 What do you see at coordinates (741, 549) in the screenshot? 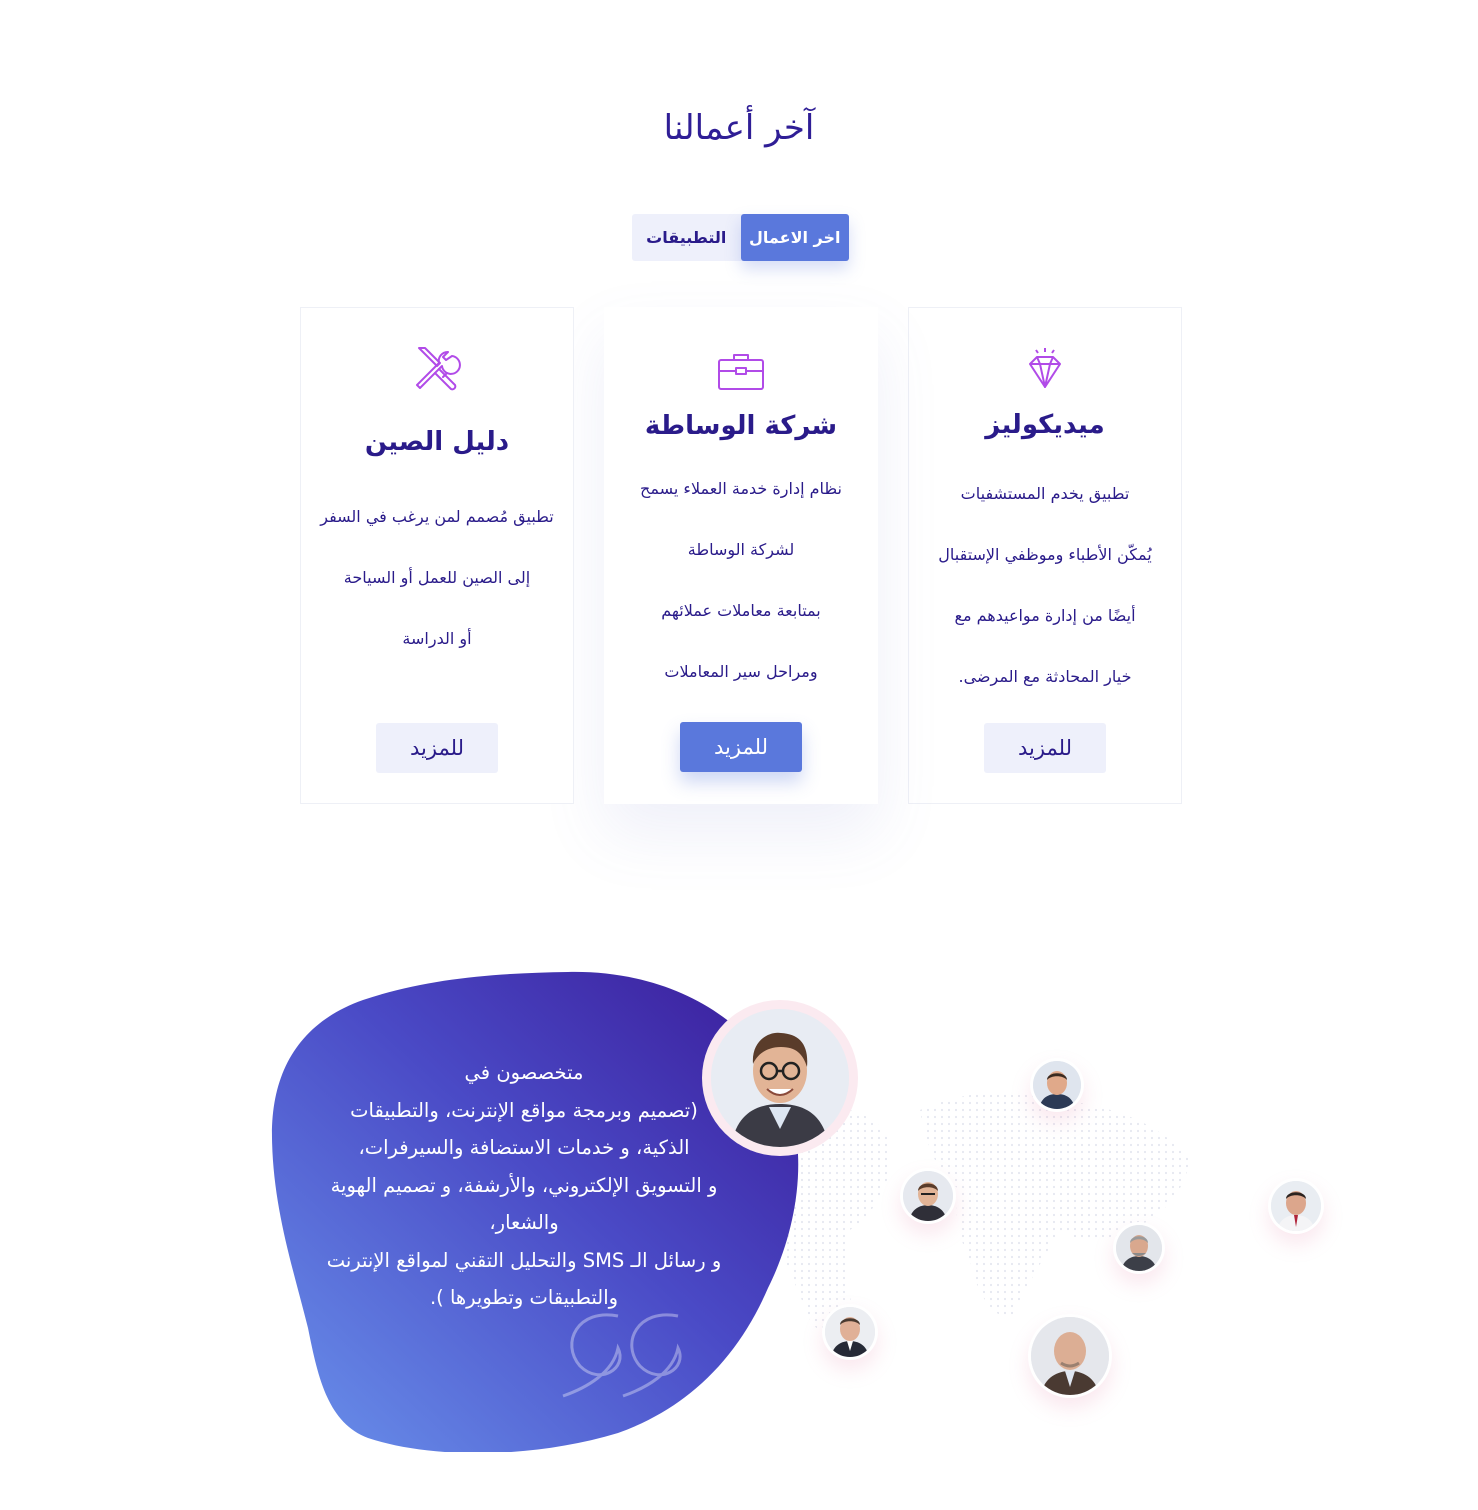
I see `card-description-line: لشركة الوساطة` at bounding box center [741, 549].